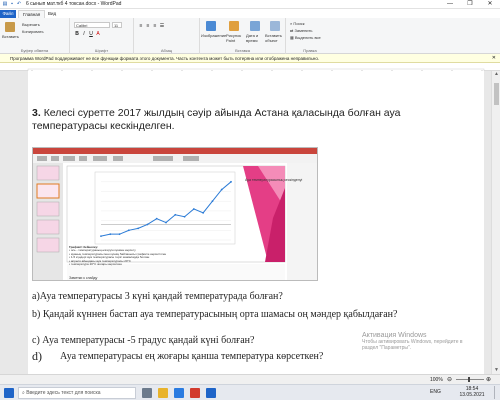 The image size is (500, 400). Describe the element at coordinates (490, 4) in the screenshot. I see `close-button: ✕` at that location.